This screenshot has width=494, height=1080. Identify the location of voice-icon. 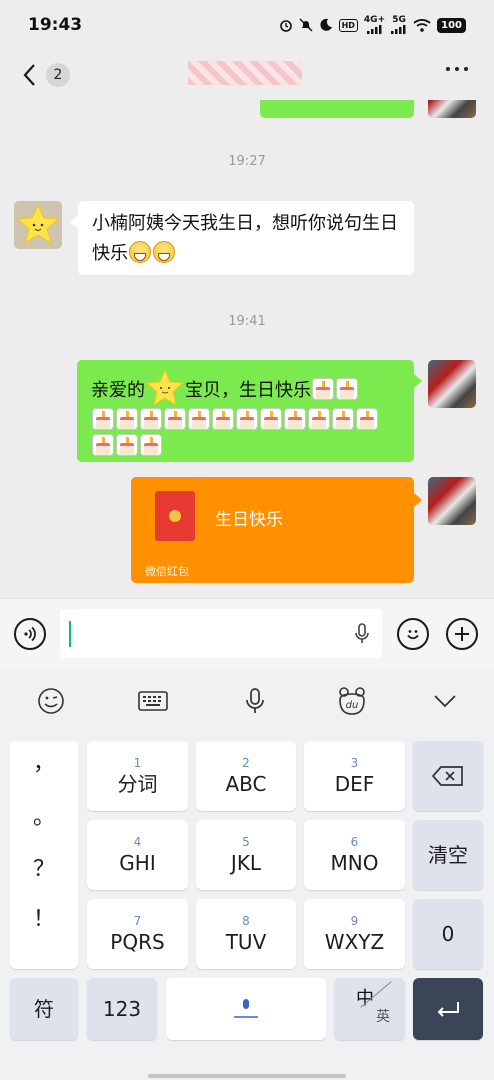
(30, 634).